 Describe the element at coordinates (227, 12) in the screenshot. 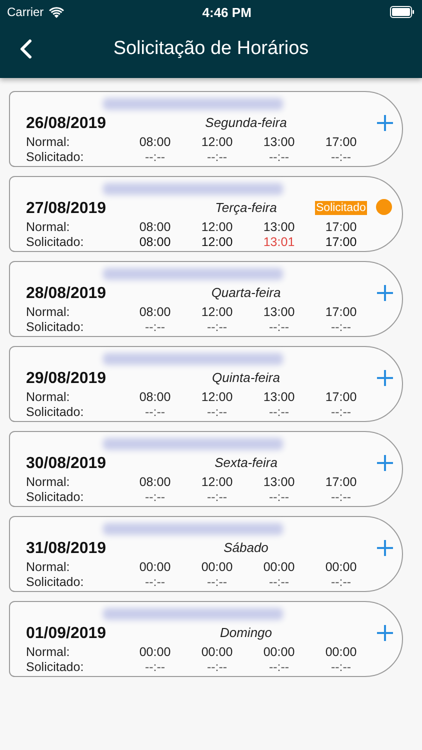

I see `status-time: 4:46 PM` at that location.